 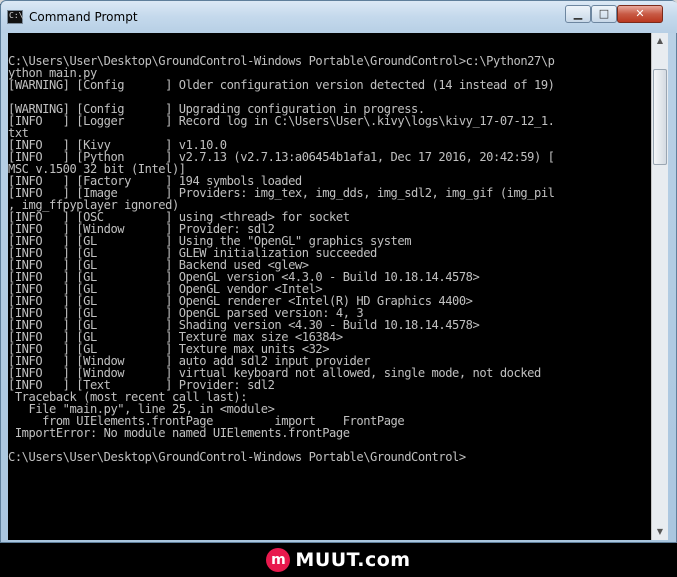 I want to click on watermark-footer: m MUUT.com, so click(x=338, y=560).